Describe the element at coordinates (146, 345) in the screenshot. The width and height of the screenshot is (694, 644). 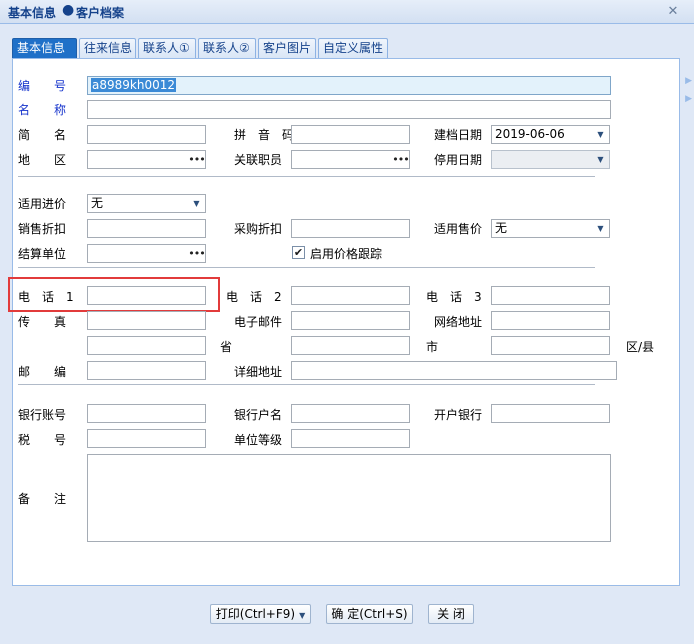
I see `address-area-field` at that location.